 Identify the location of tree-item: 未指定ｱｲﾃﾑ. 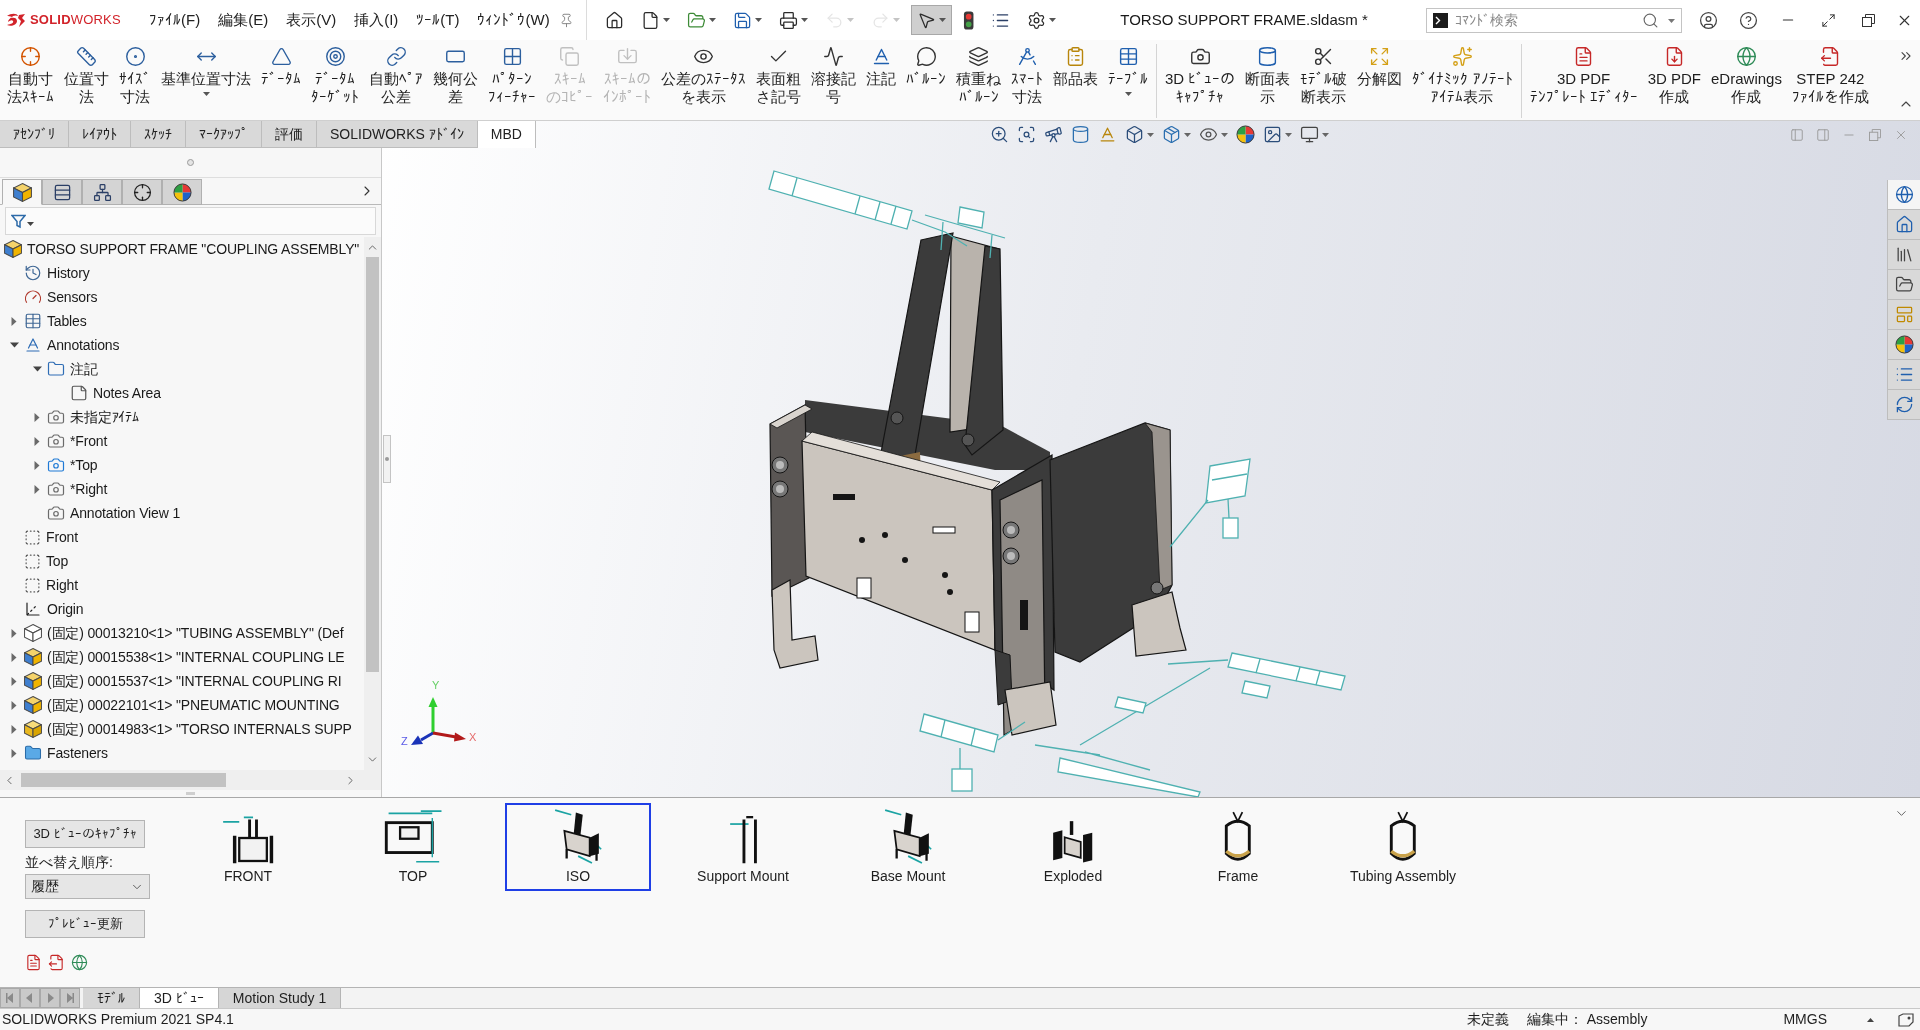
(182, 417).